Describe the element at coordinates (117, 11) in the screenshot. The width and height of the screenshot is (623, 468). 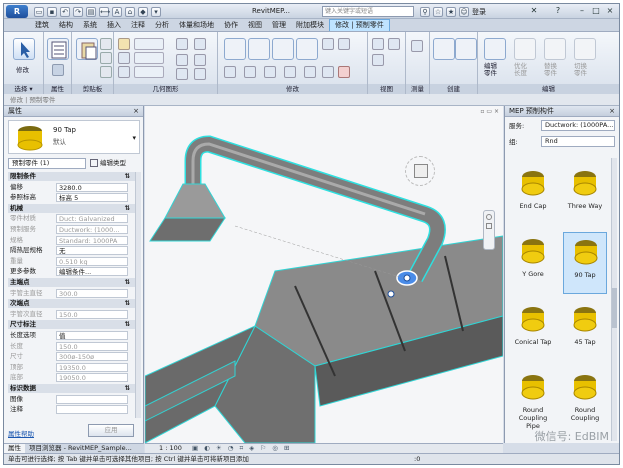
I see `text-icon: A` at that location.